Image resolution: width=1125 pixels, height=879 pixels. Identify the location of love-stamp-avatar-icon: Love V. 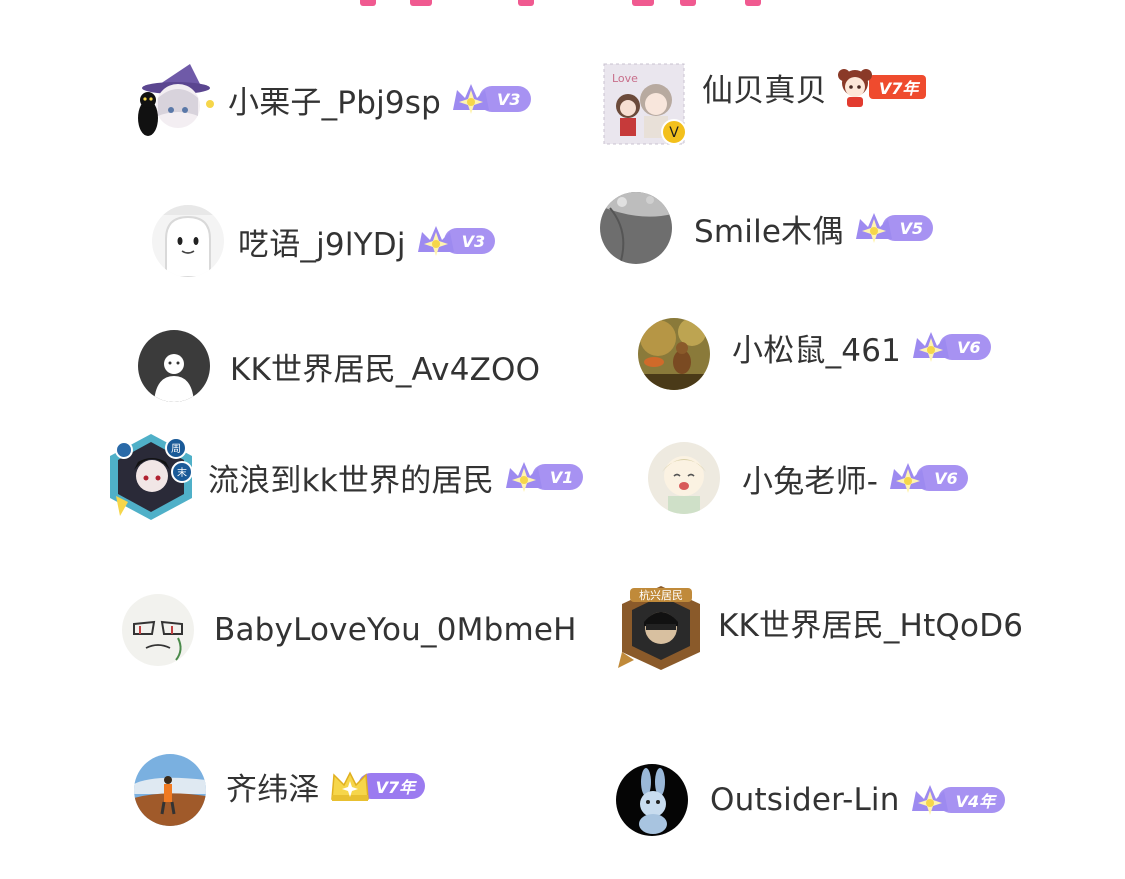
(644, 104).